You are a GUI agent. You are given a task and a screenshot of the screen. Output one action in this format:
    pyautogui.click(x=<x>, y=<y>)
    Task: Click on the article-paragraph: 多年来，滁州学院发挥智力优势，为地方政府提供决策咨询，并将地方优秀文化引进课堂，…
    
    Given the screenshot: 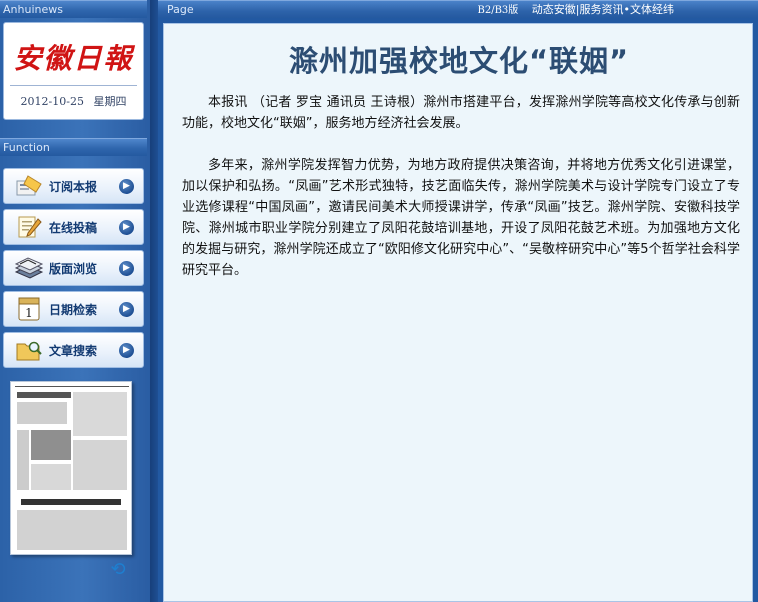 What is the action you would take?
    pyautogui.click(x=461, y=218)
    